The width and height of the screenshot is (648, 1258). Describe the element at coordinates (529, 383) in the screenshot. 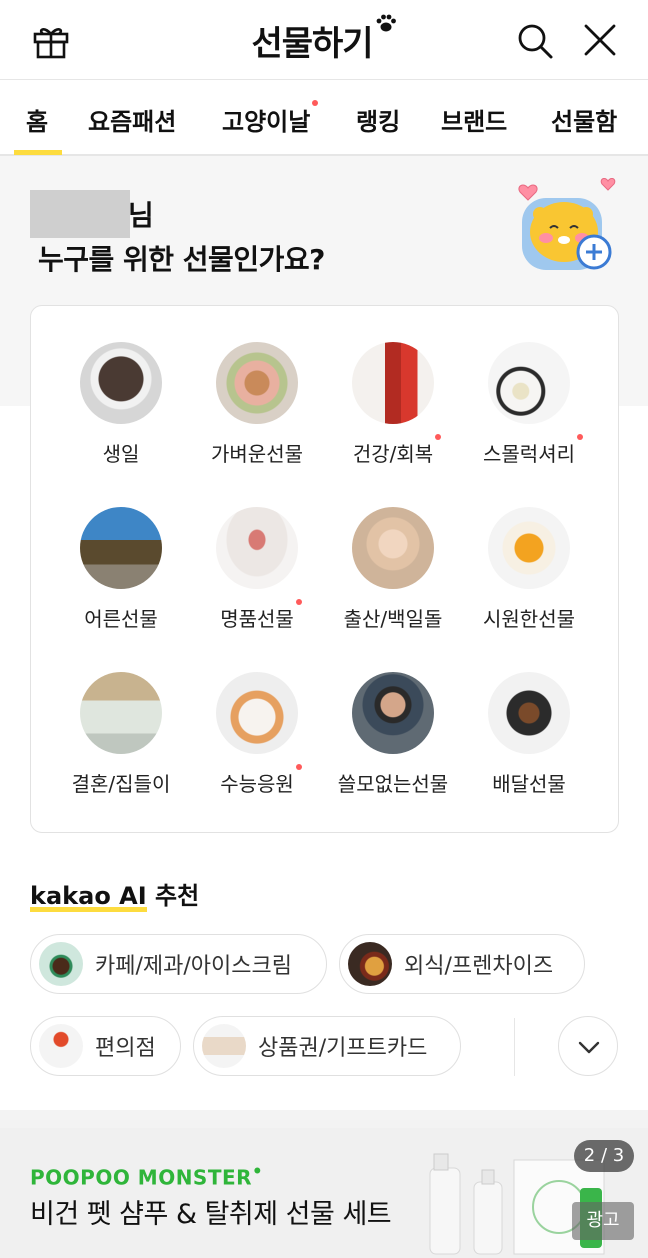

I see `perfume-box-image` at that location.